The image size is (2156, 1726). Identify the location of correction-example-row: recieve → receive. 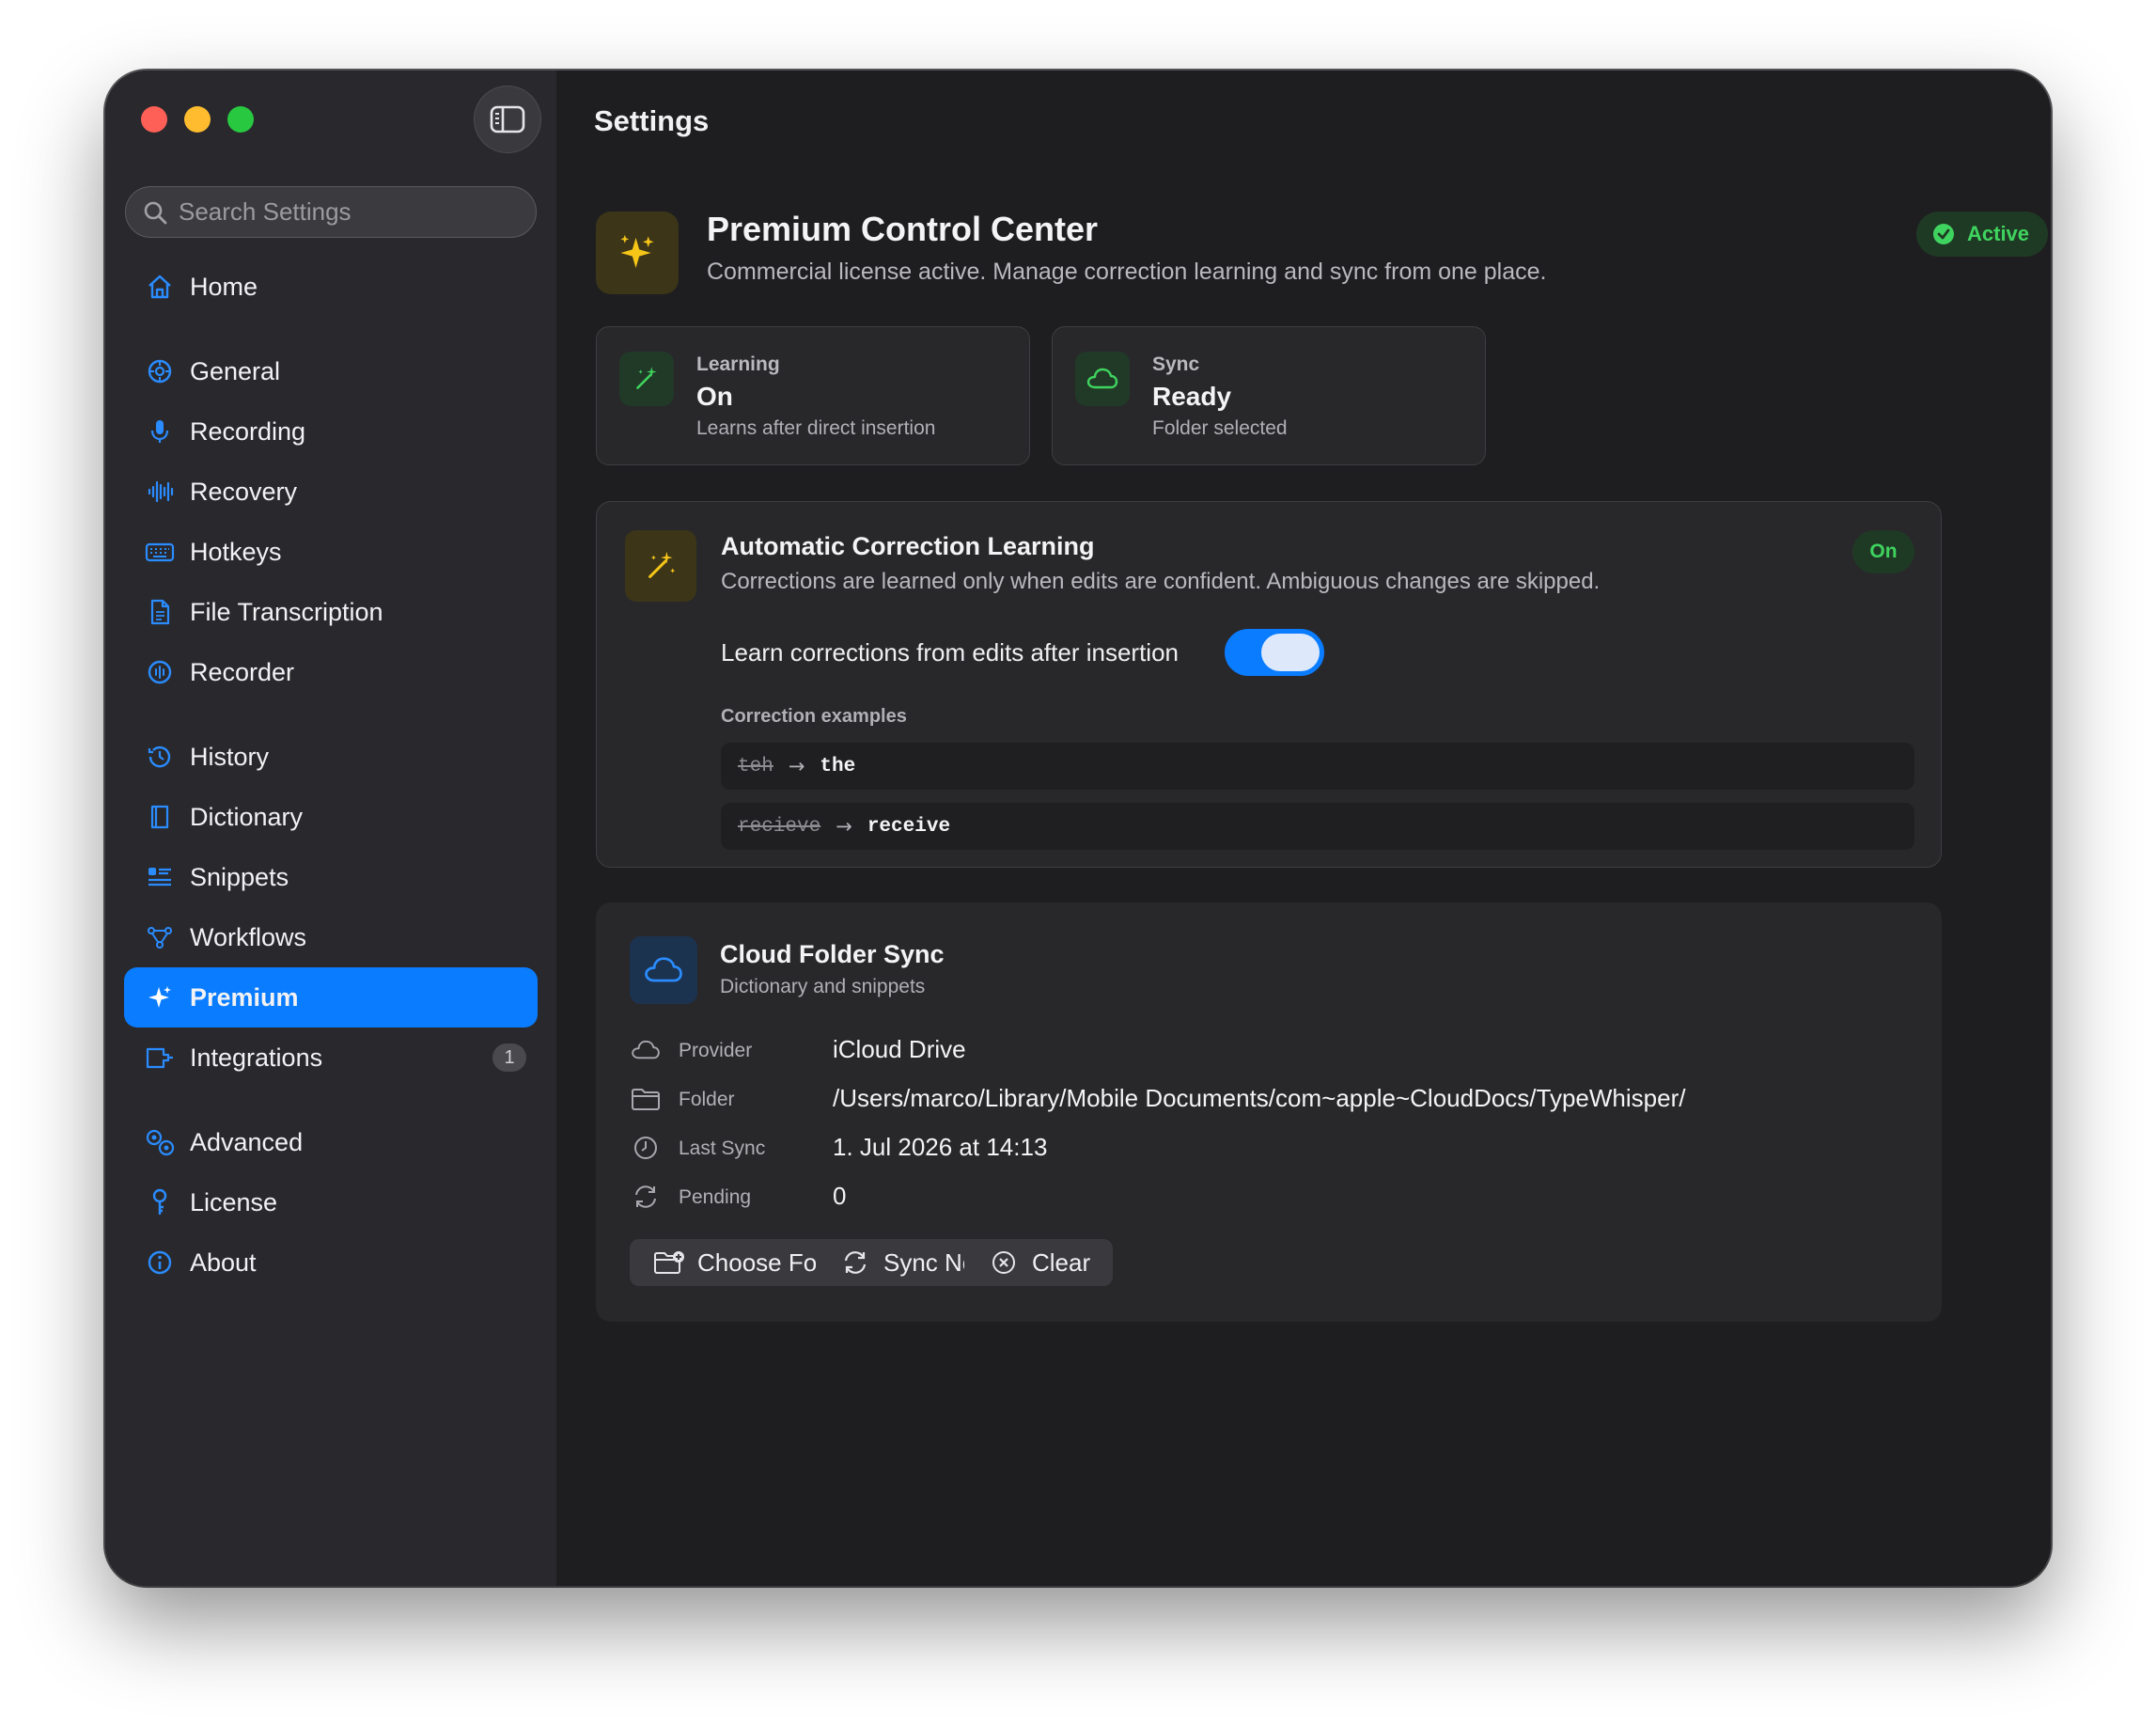
(1318, 826).